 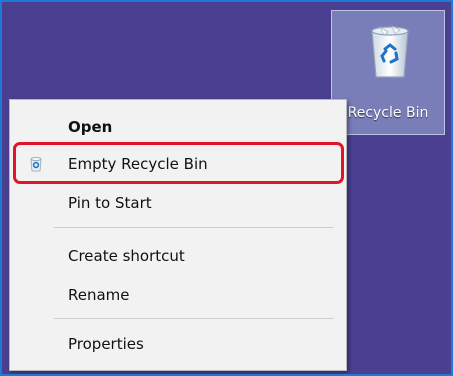 What do you see at coordinates (36, 164) in the screenshot?
I see `recycle-bin-small-icon` at bounding box center [36, 164].